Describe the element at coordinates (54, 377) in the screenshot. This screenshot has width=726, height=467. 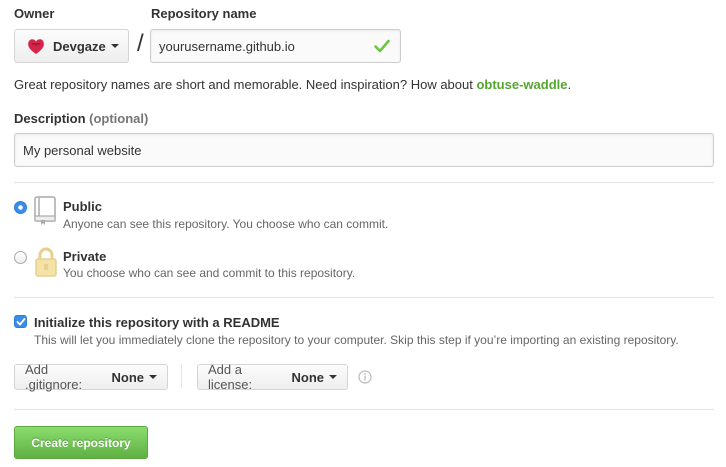
I see `gitignore-label: Add .gitignore:` at that location.